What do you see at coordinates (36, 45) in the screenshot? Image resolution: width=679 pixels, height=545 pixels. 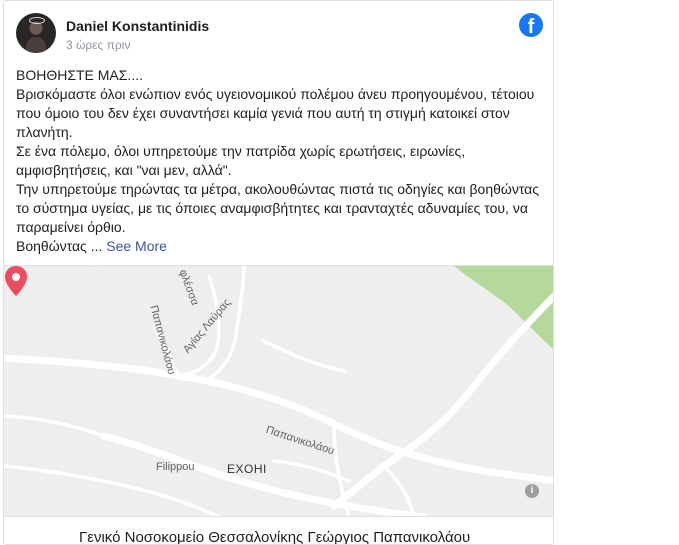 I see `avatar-figure` at bounding box center [36, 45].